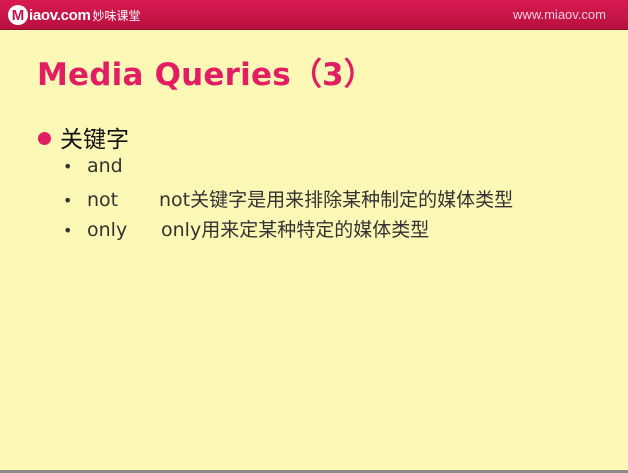 This screenshot has width=628, height=473. Describe the element at coordinates (107, 230) in the screenshot. I see `keyword: only` at that location.